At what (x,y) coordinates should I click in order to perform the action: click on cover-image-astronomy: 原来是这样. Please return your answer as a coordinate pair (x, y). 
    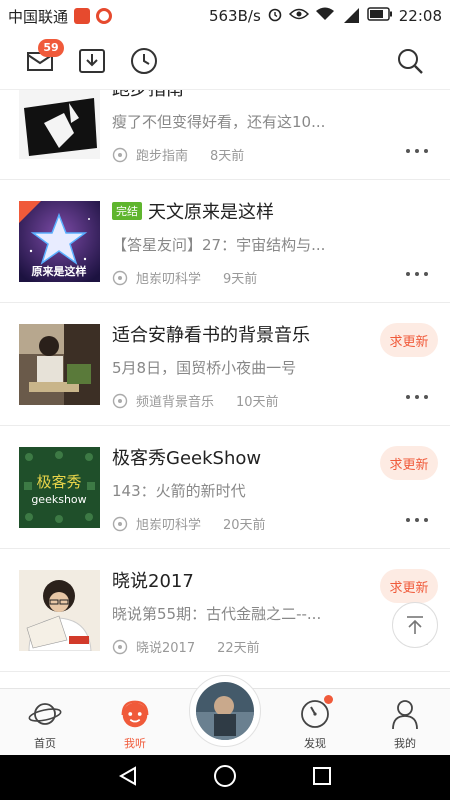
    Looking at the image, I should click on (59, 241).